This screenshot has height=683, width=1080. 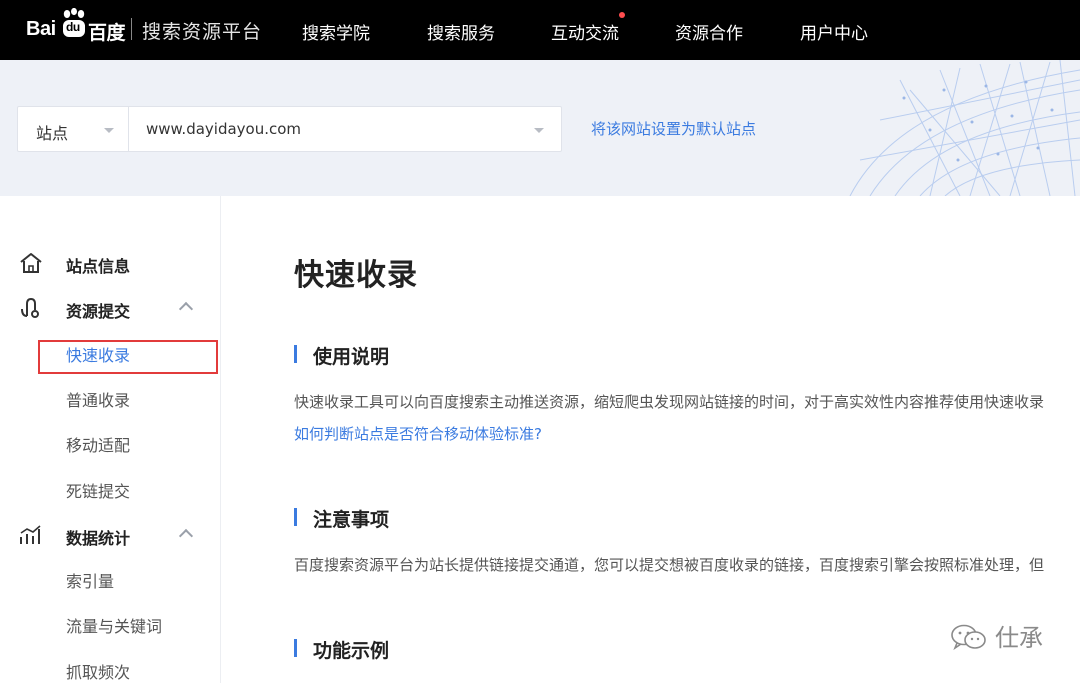 What do you see at coordinates (52, 133) in the screenshot?
I see `site-type-label: 站点` at bounding box center [52, 133].